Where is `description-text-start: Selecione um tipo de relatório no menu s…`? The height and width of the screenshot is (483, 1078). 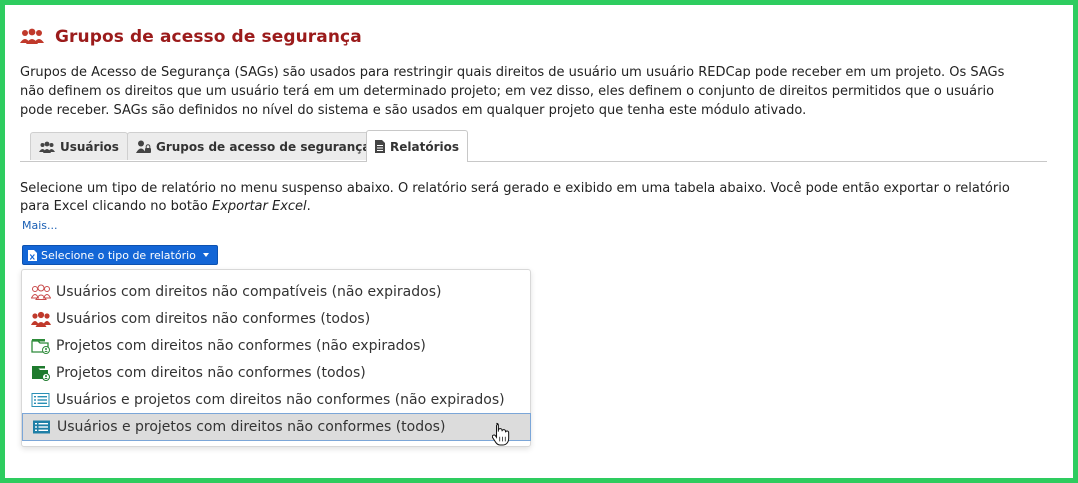
description-text-start: Selecione um tipo de relatório no menu s… is located at coordinates (515, 197).